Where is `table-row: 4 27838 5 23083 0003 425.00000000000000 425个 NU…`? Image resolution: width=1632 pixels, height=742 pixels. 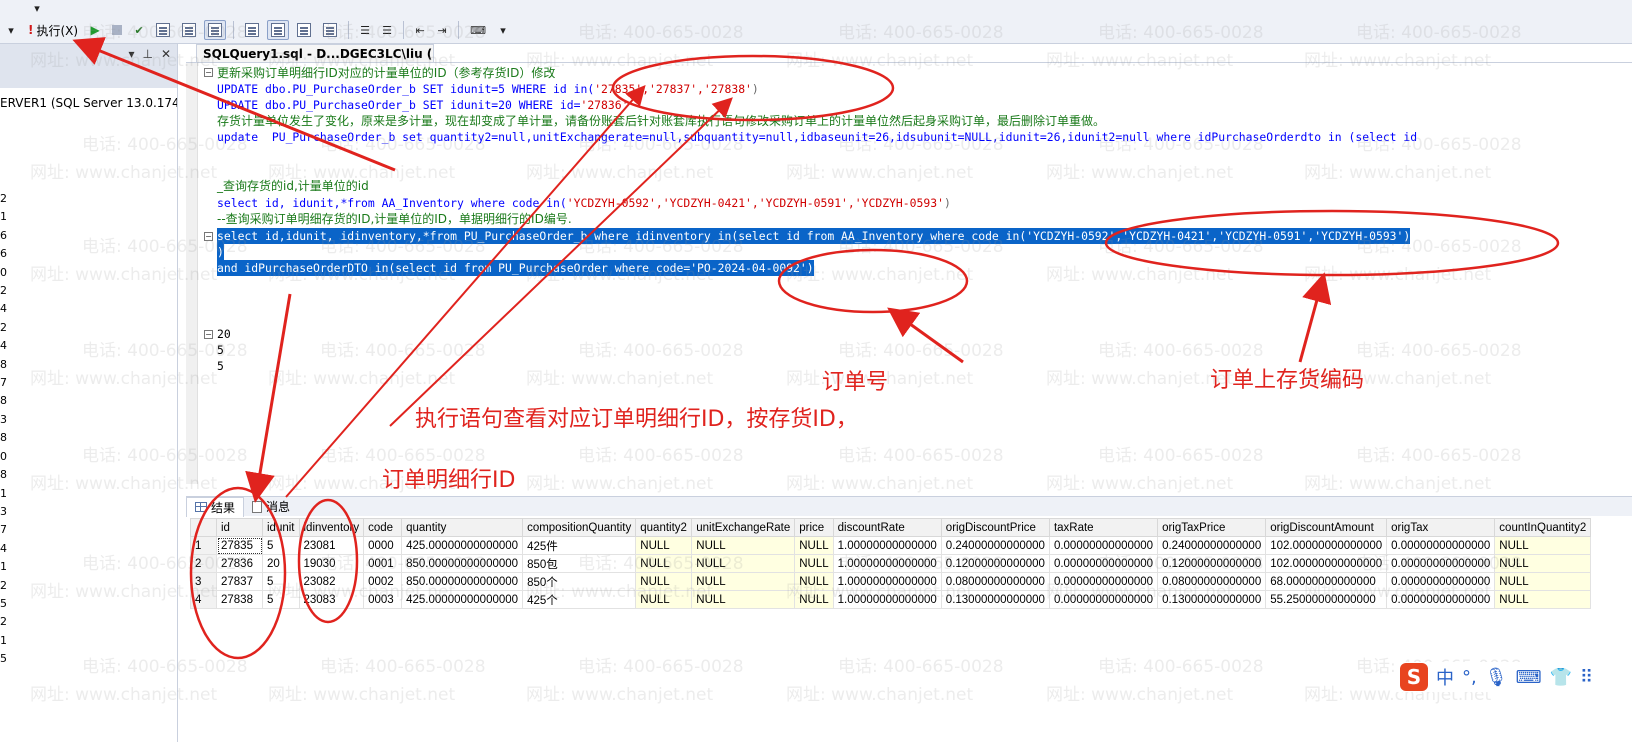
table-row: 4 27838 5 23083 0003 425.00000000000000 425个 NU… is located at coordinates (891, 599).